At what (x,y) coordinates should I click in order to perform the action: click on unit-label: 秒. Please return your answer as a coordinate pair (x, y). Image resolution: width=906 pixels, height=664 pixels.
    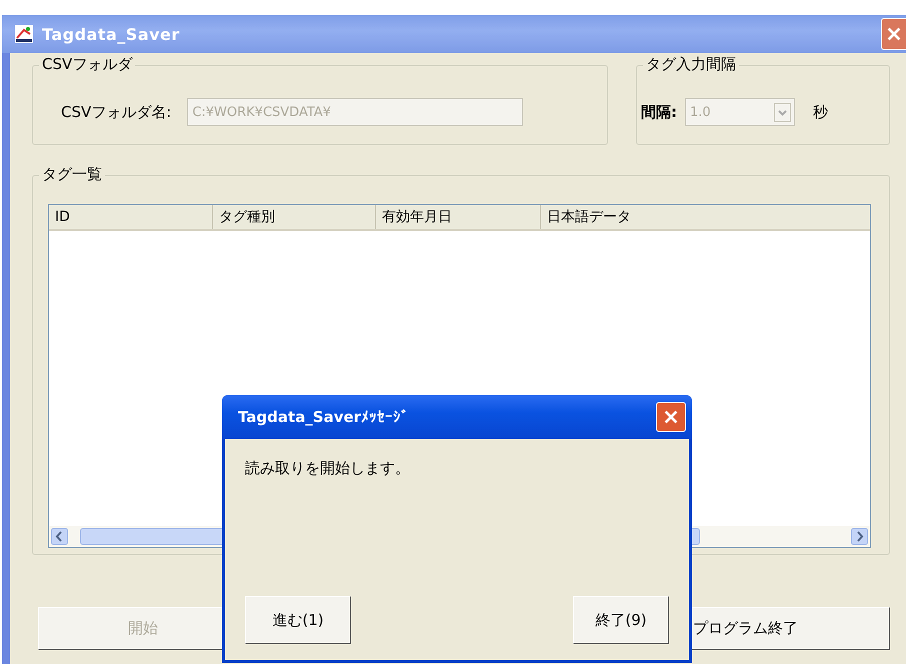
    Looking at the image, I should click on (820, 112).